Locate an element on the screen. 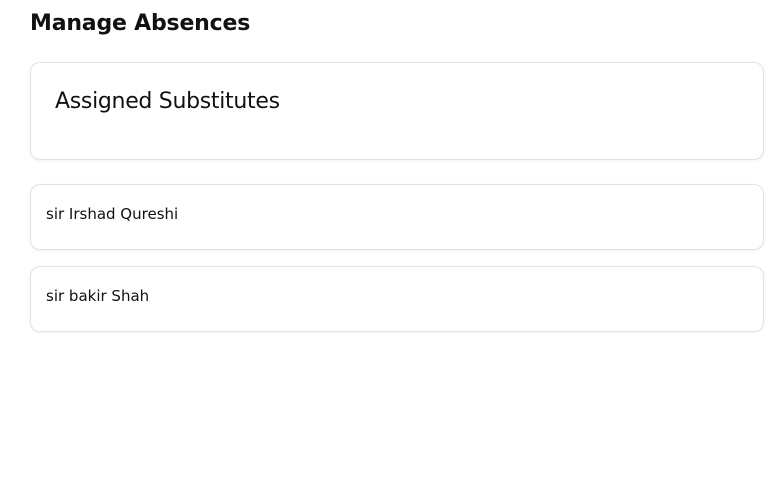 The width and height of the screenshot is (774, 492). substitute-name: sir bakir Shah is located at coordinates (98, 296).